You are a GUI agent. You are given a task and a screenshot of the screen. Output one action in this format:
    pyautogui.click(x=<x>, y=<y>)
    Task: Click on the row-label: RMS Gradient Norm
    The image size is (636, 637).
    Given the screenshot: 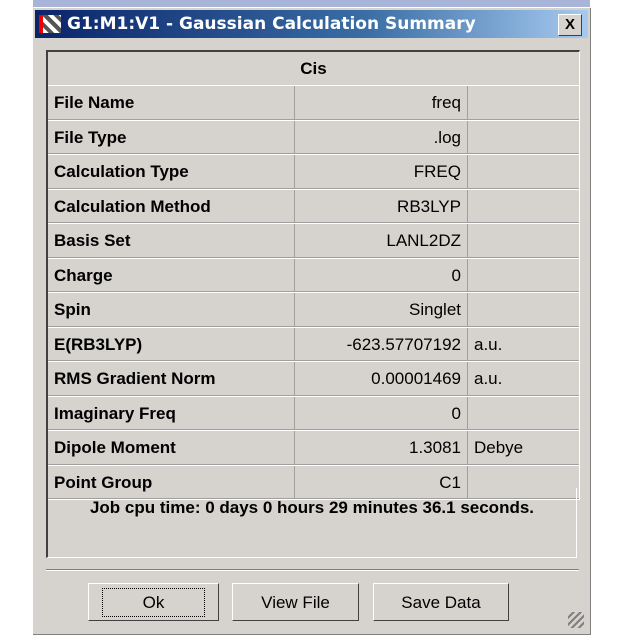 What is the action you would take?
    pyautogui.click(x=171, y=379)
    